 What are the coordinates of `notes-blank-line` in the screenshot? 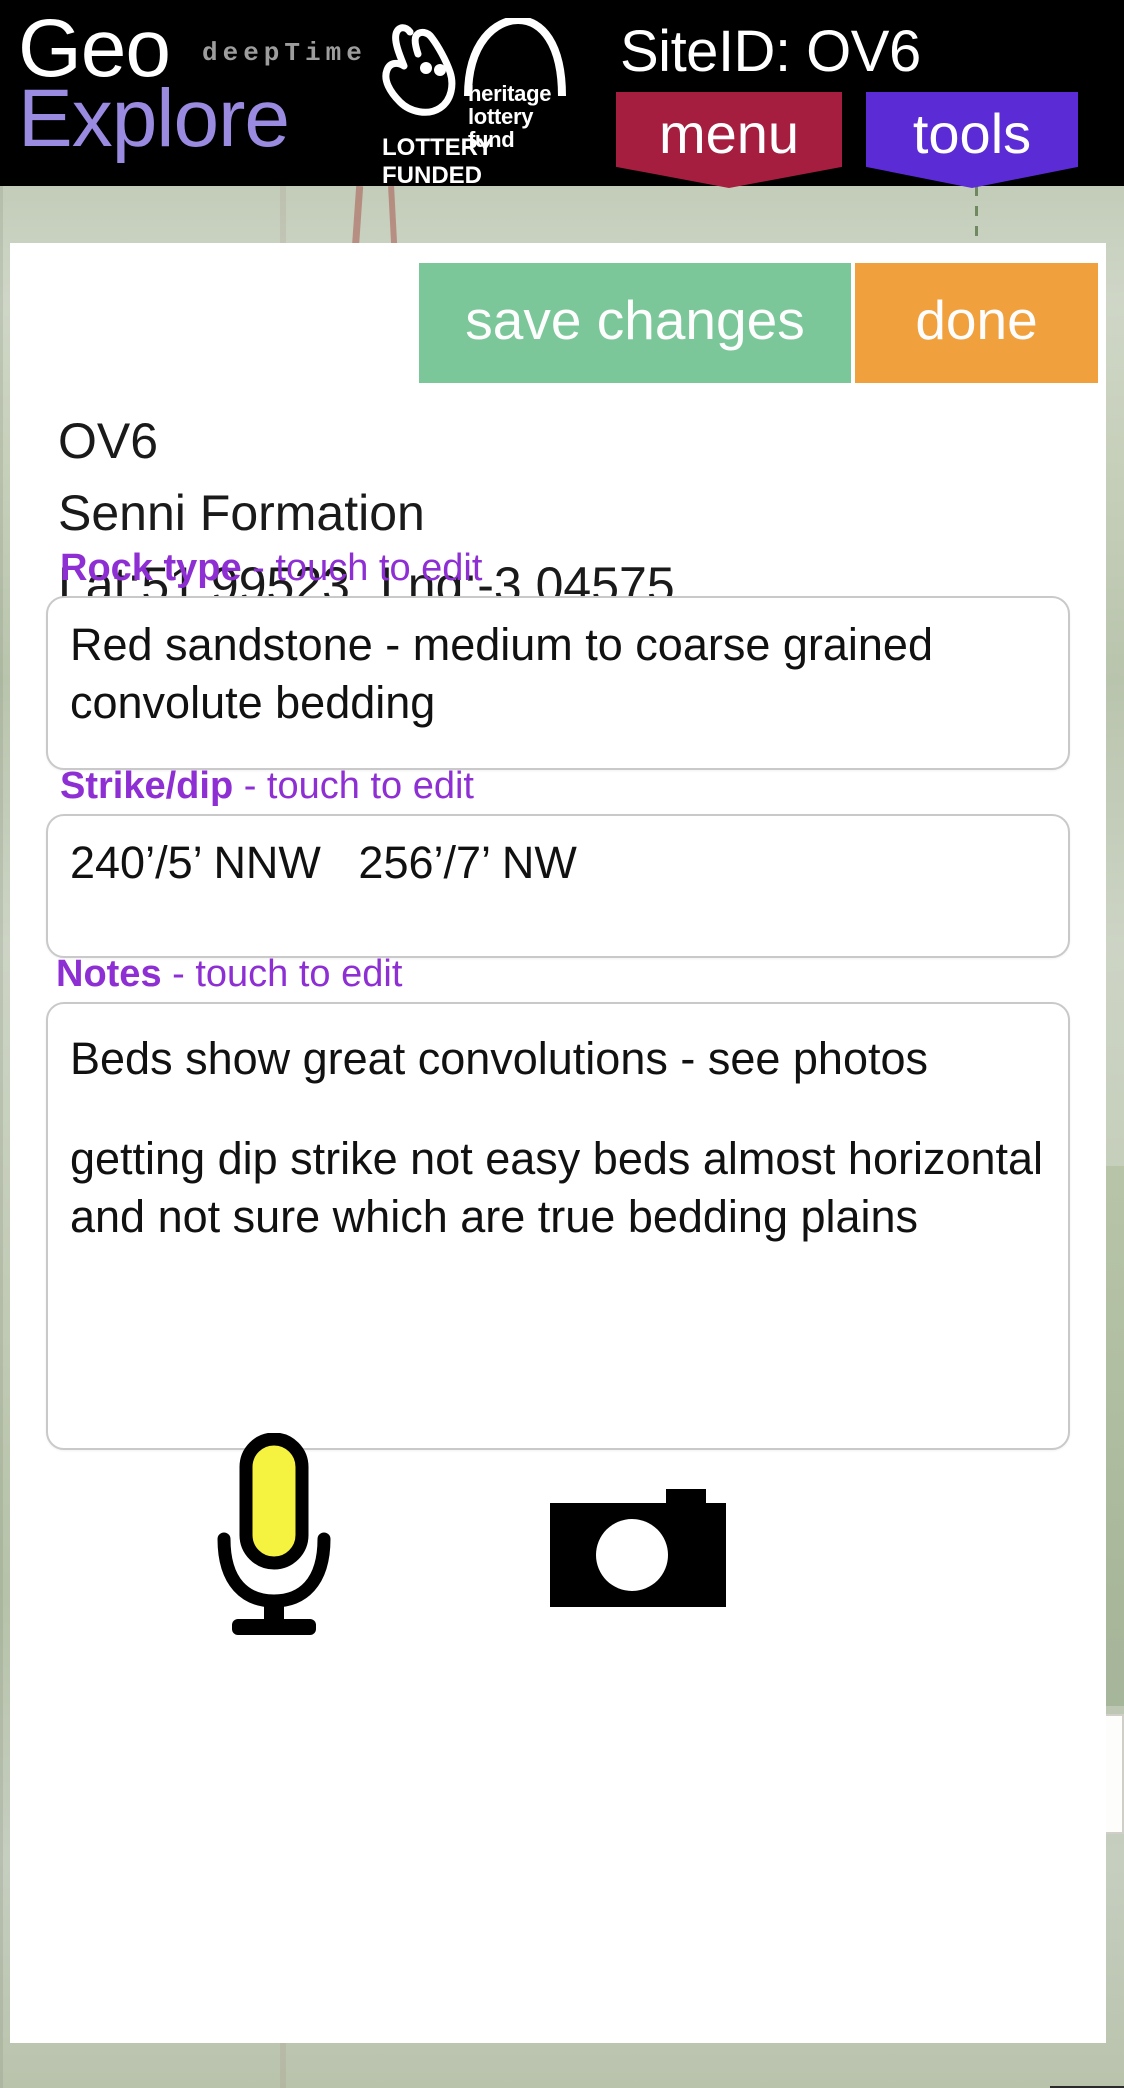 It's located at (558, 1109).